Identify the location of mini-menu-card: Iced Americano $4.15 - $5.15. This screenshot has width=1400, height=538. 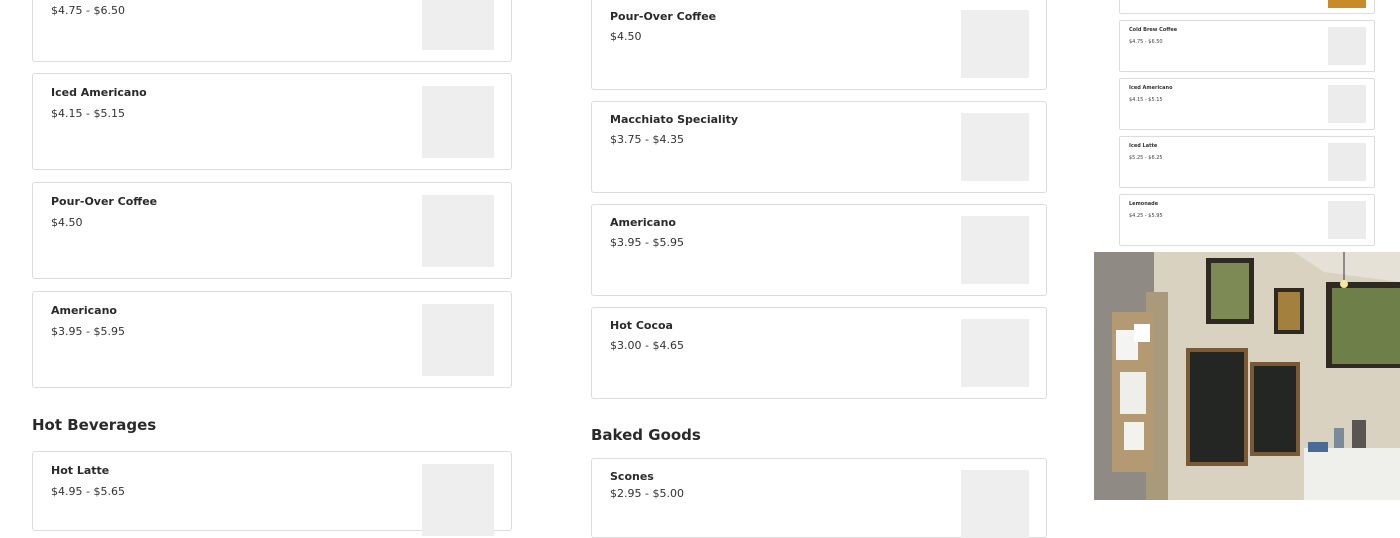
(1247, 104).